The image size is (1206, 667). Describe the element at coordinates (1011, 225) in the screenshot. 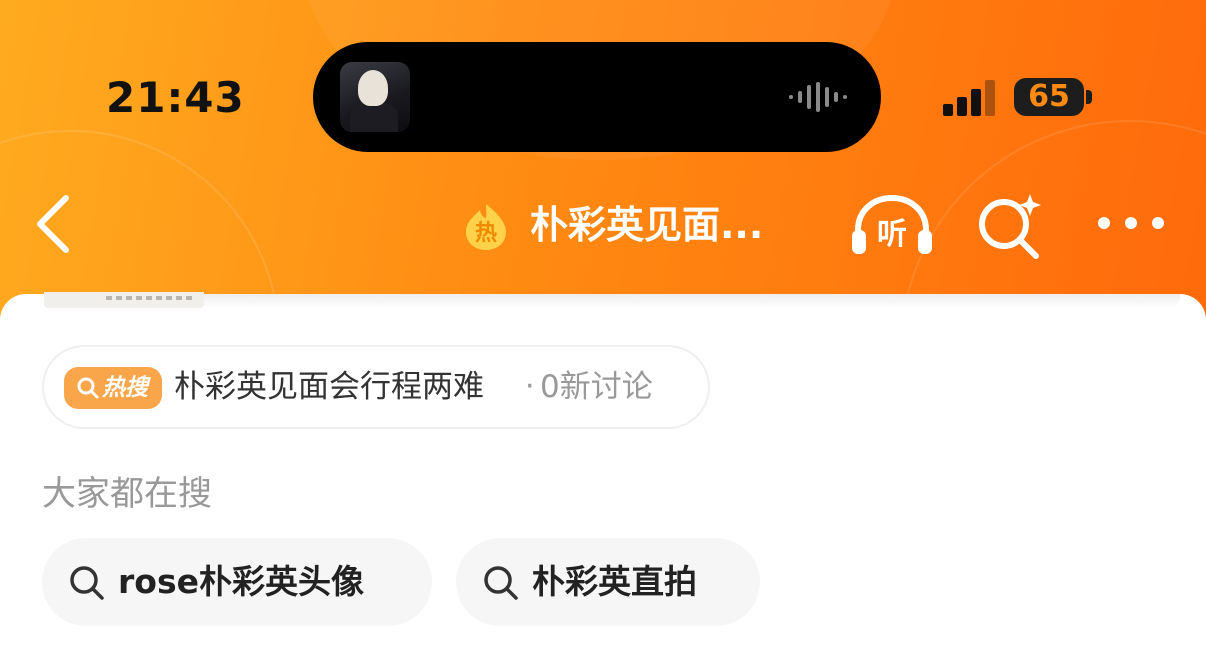

I see `search-sparkle-icon` at that location.